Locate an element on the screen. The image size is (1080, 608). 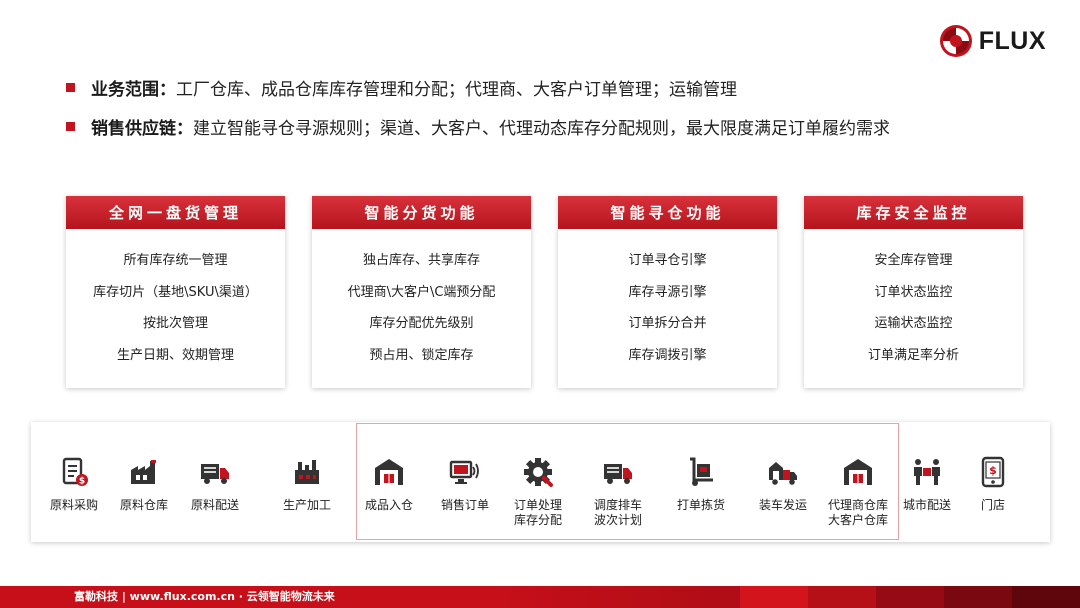
card-items: 订单寻仓引擎 库存寻源引擎 订单拆分合并 库存调拨引擎 is located at coordinates (667, 300).